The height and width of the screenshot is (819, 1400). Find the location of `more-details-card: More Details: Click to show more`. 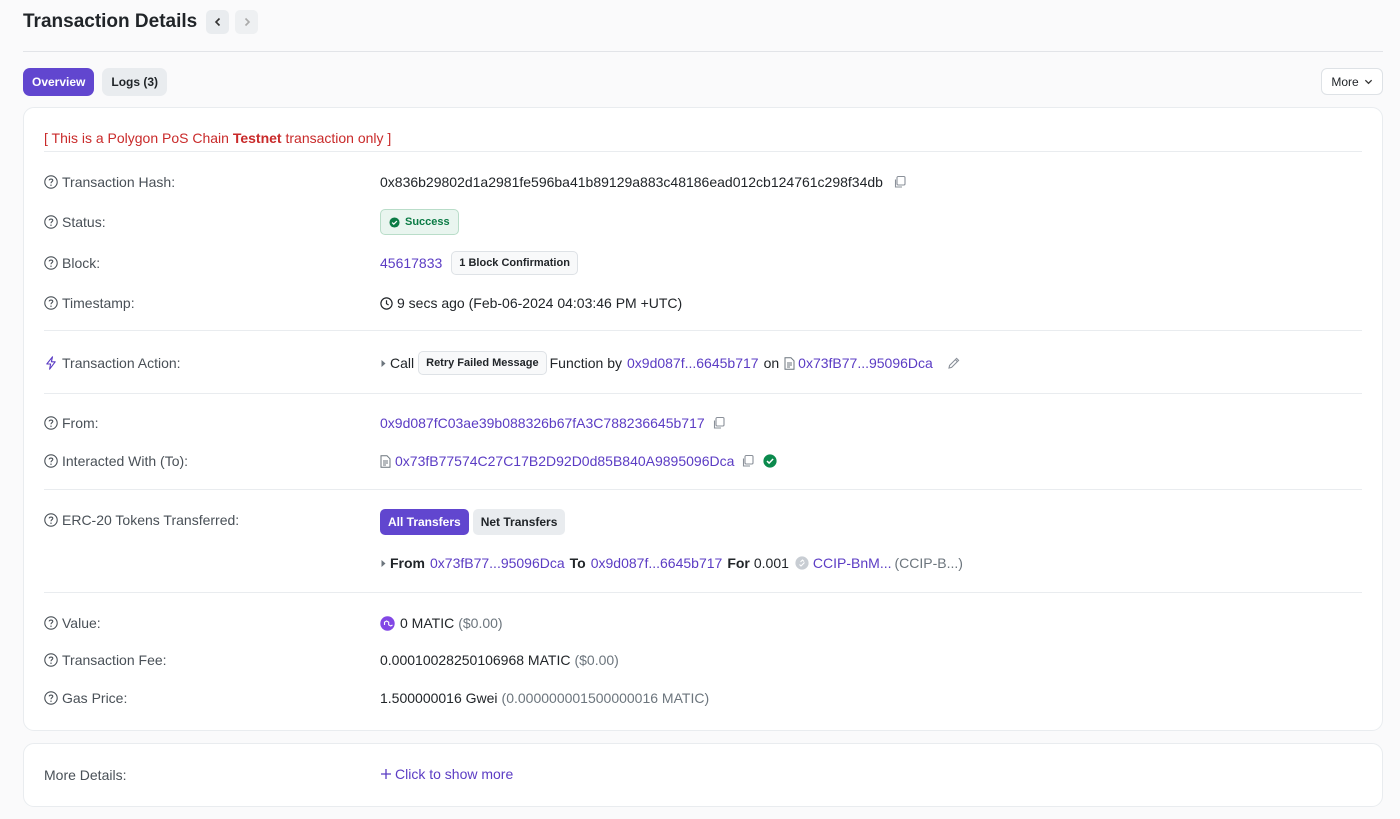

more-details-card: More Details: Click to show more is located at coordinates (703, 775).